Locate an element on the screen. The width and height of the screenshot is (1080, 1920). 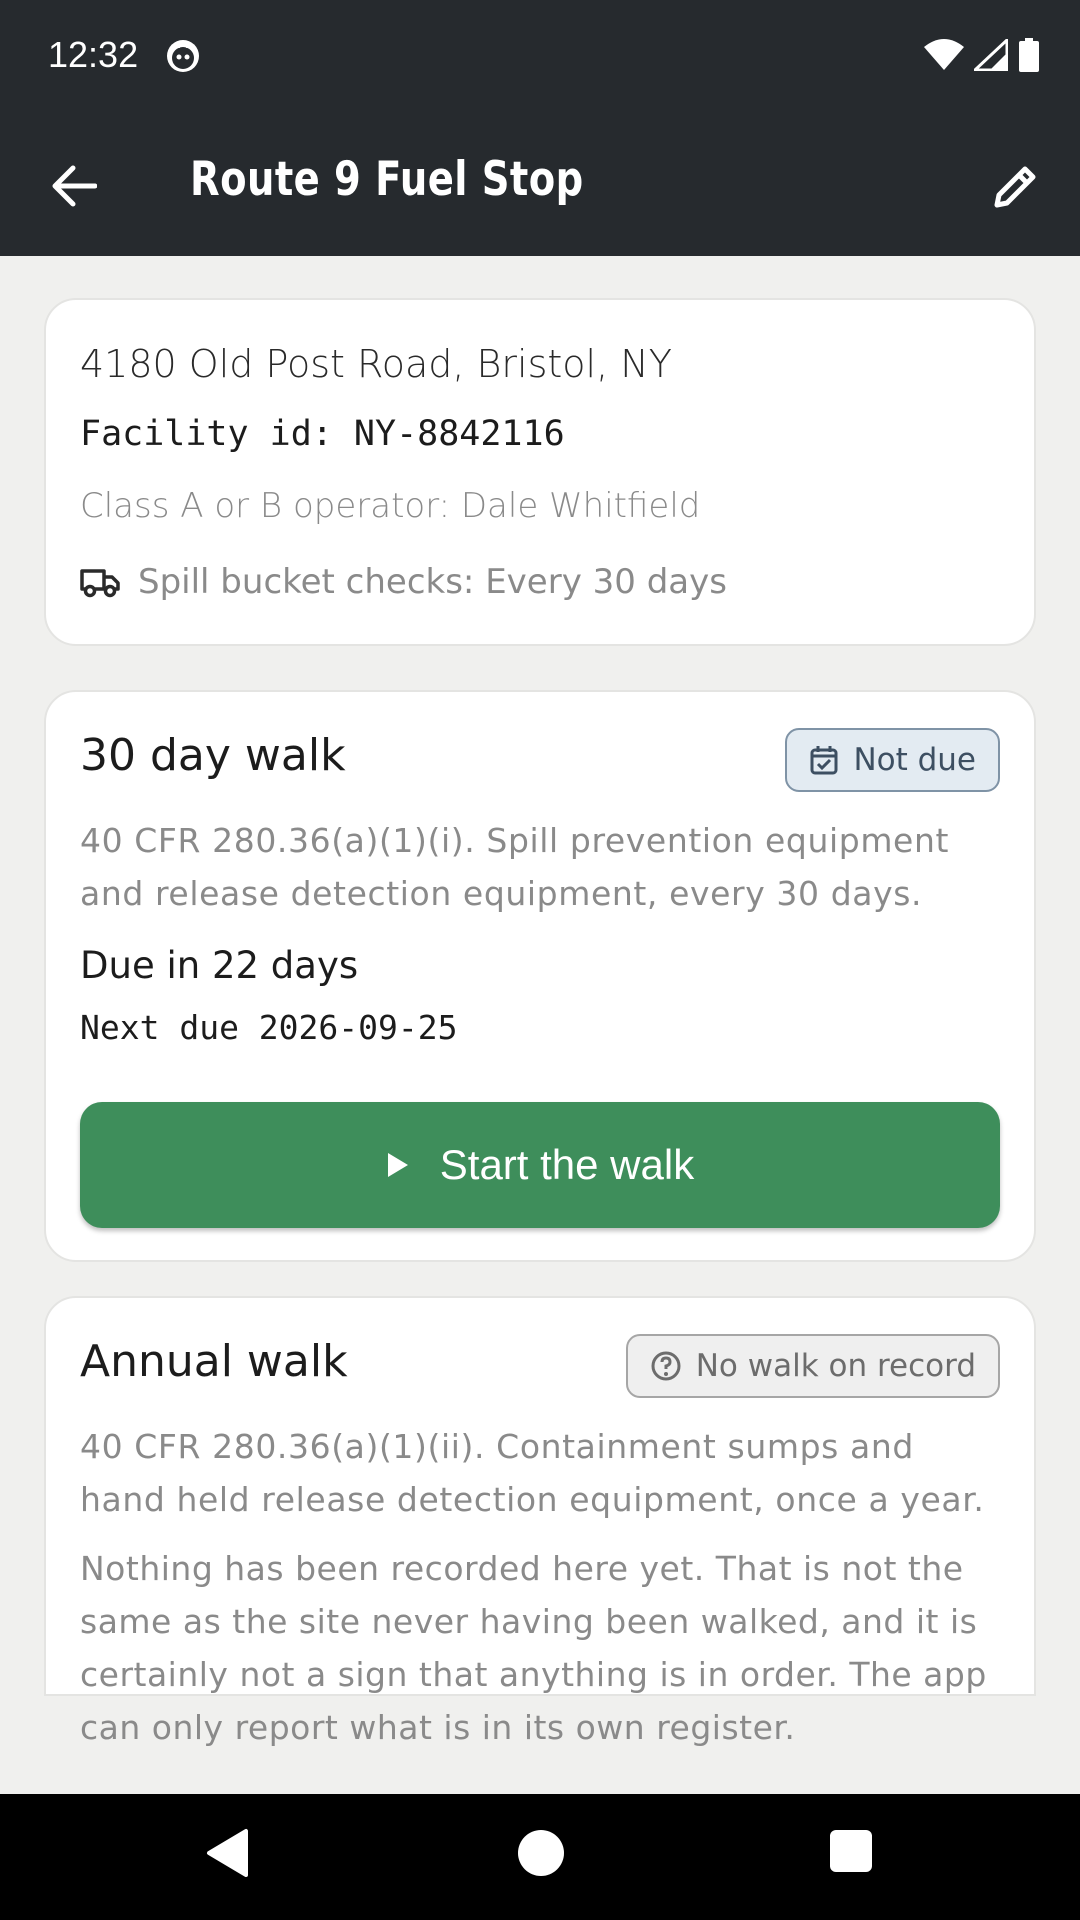
next-due-date: Next due 2026-09-25 is located at coordinates (269, 1027).